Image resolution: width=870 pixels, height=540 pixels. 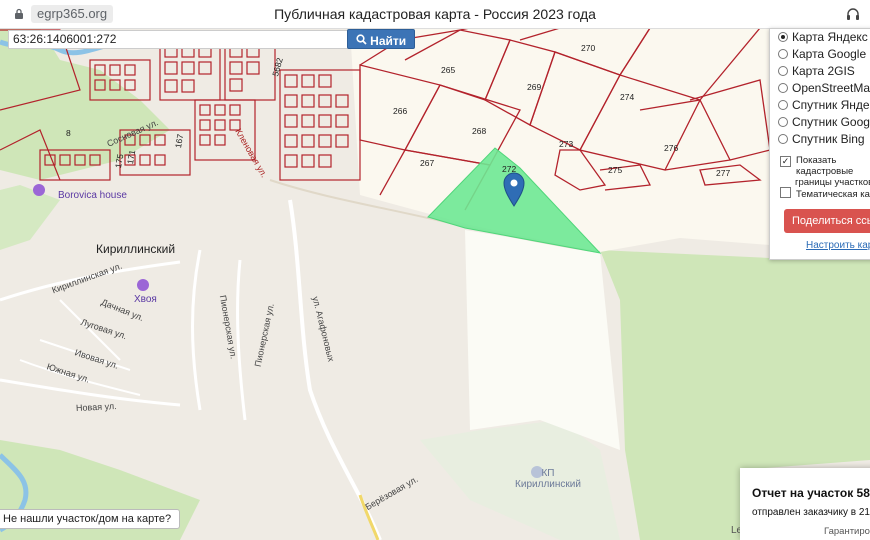 I want to click on street-novaya: Новая ул., so click(x=96, y=407).